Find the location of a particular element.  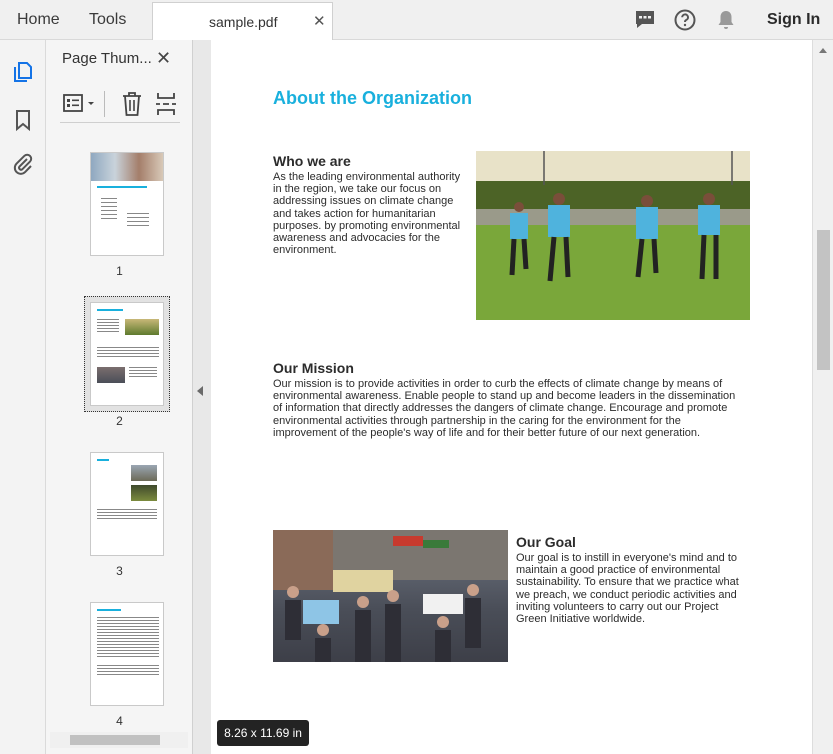

toolbar-divider is located at coordinates (104, 104).